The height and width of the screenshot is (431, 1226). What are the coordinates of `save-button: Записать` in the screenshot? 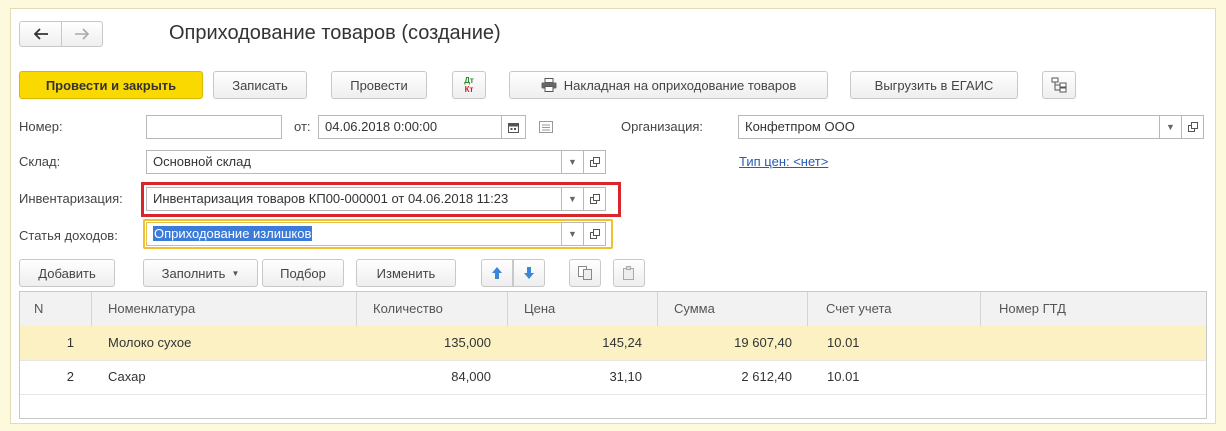 It's located at (260, 85).